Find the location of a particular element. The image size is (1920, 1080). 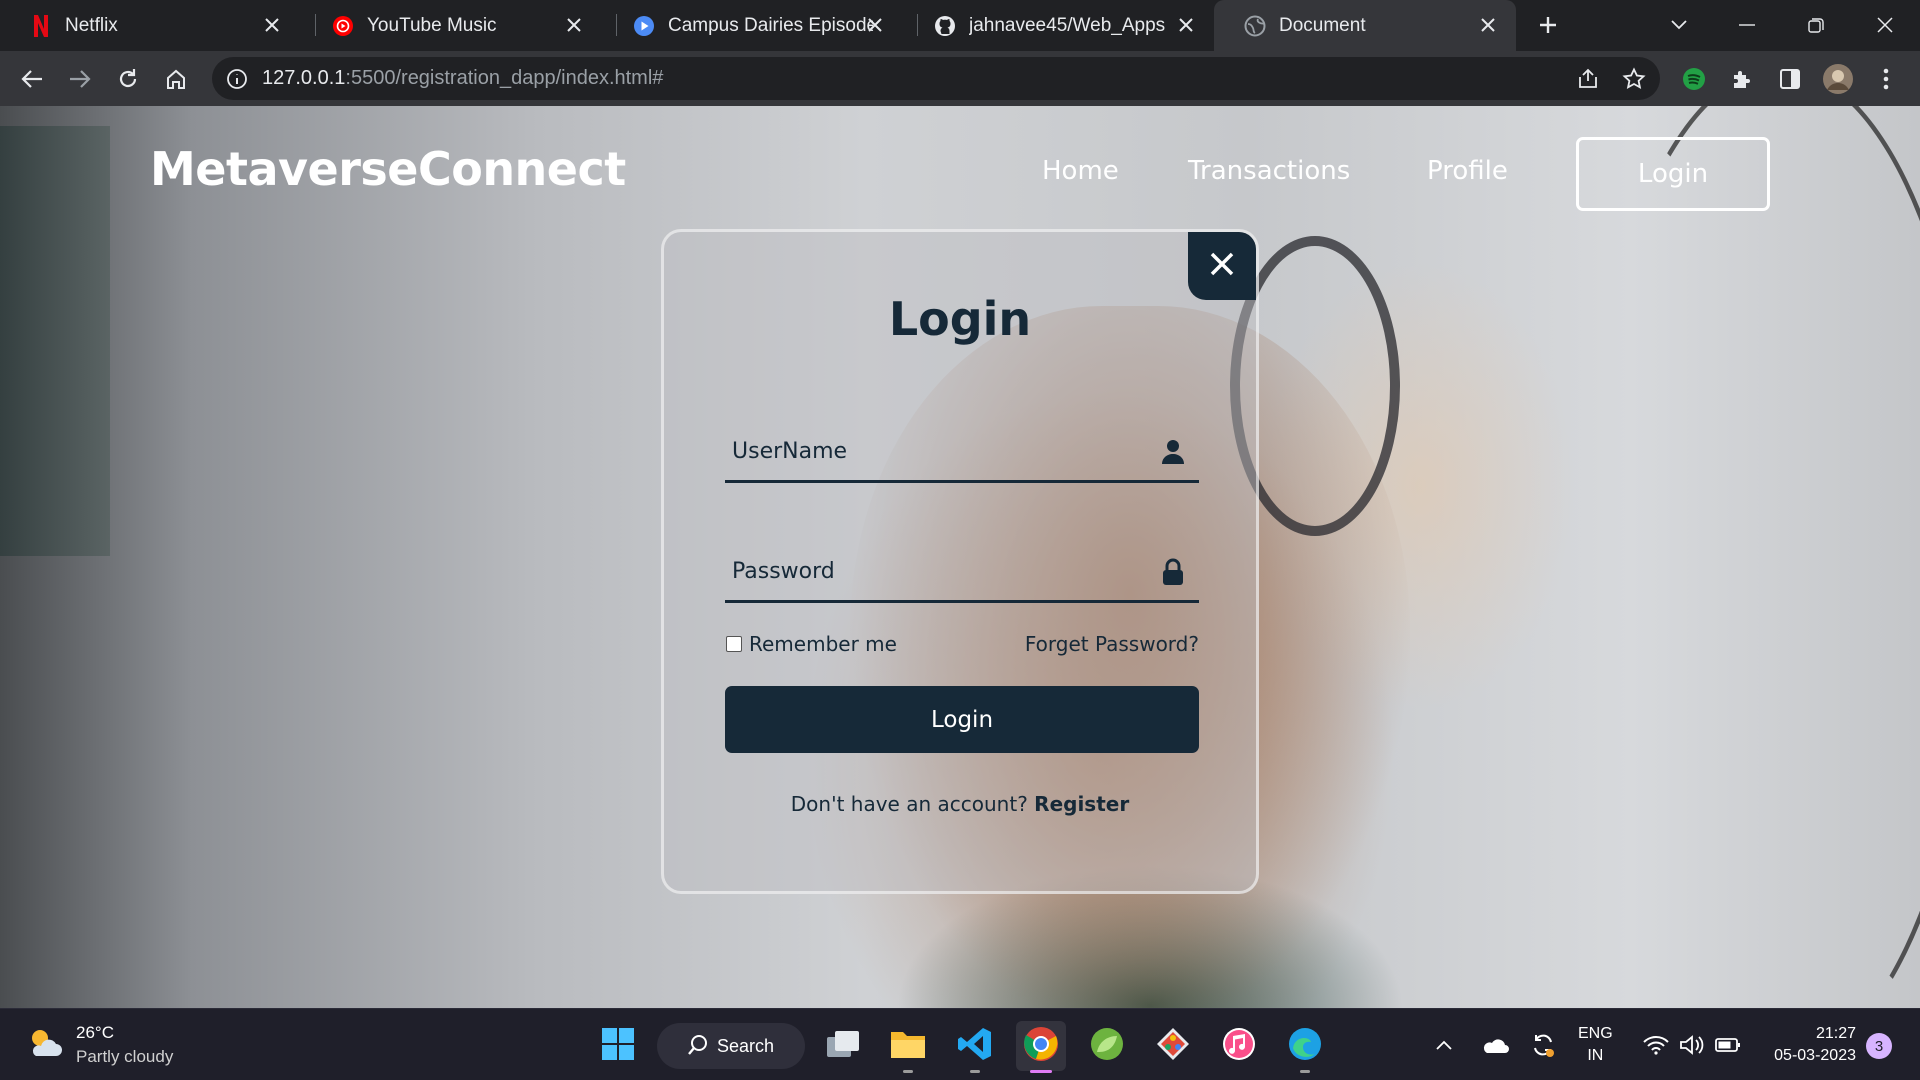

music-note-icon is located at coordinates (1239, 1046).